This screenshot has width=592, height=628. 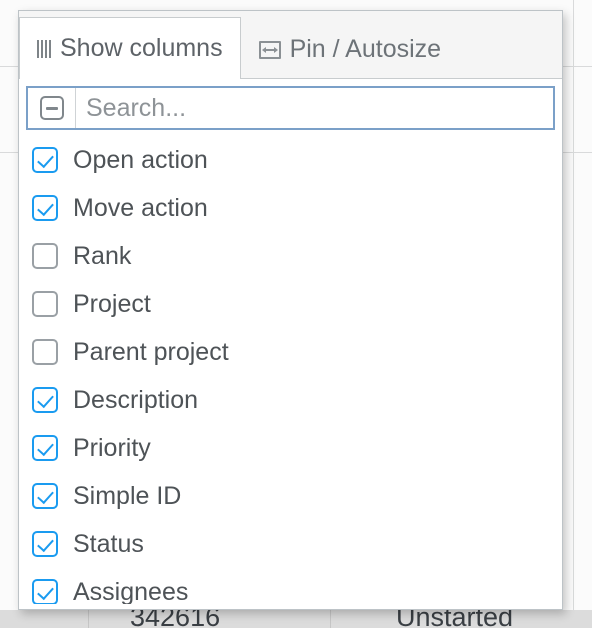 What do you see at coordinates (297, 448) in the screenshot?
I see `column-item-priority: Priority` at bounding box center [297, 448].